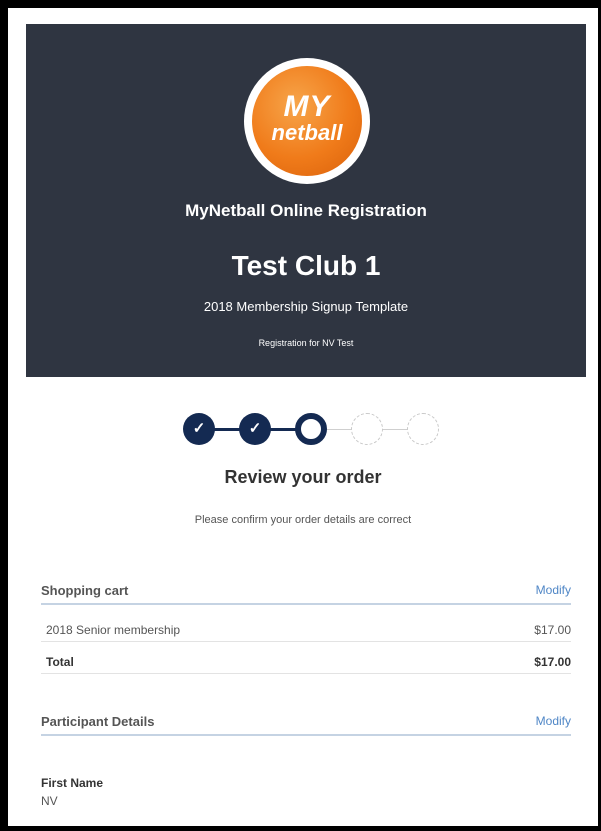 The image size is (601, 831). What do you see at coordinates (306, 306) in the screenshot?
I see `template-name: 2018 Membership Signup Template` at bounding box center [306, 306].